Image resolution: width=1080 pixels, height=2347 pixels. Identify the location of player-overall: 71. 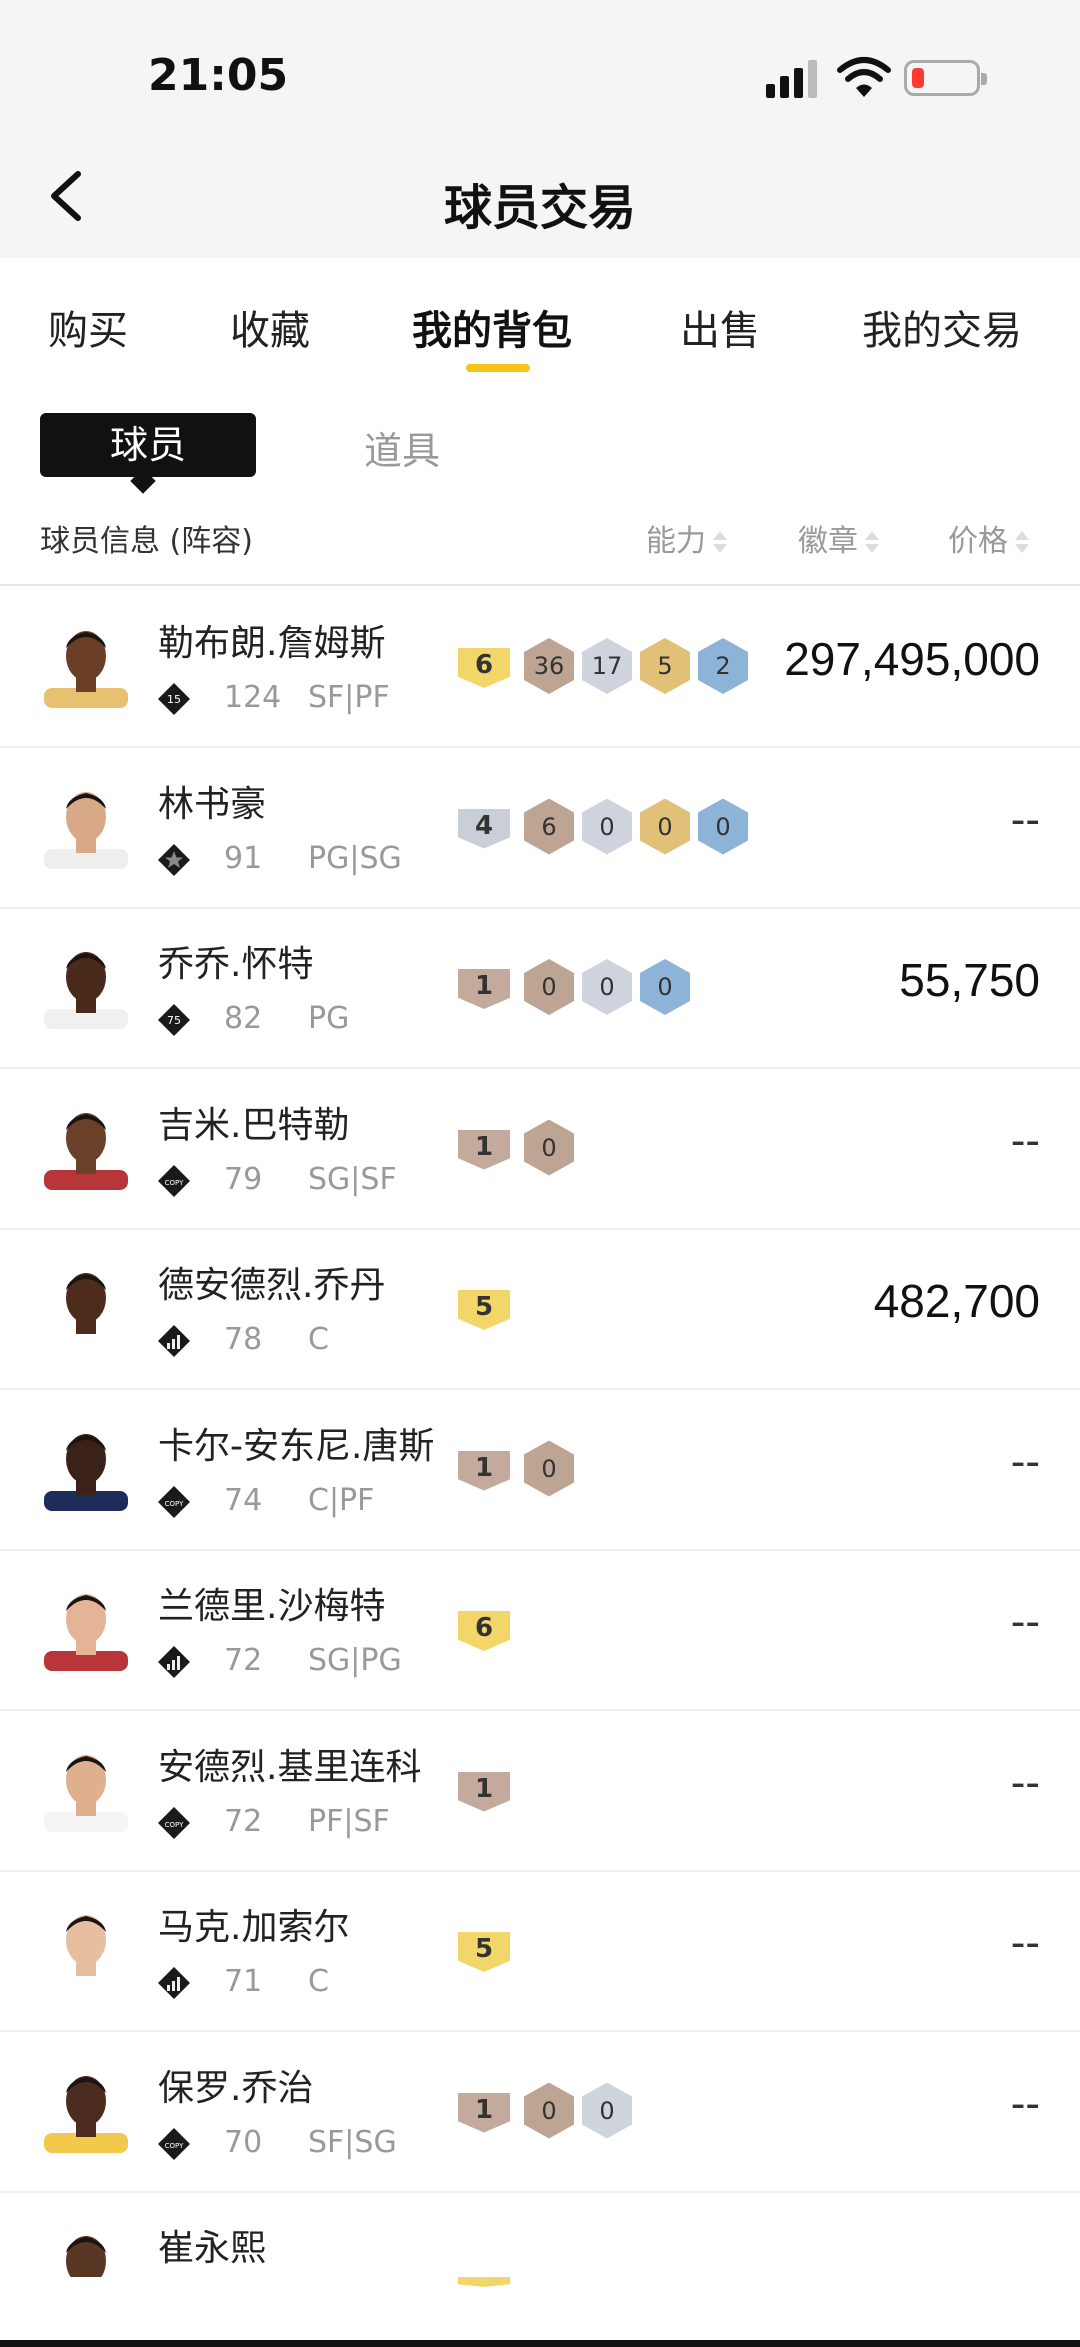
(243, 1981).